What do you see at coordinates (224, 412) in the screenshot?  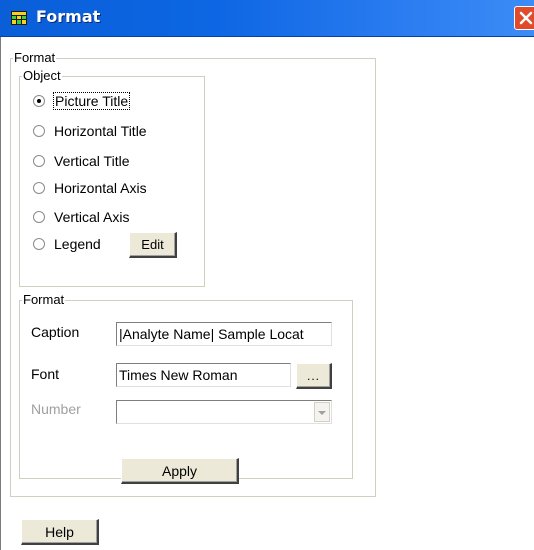 I see `number-select` at bounding box center [224, 412].